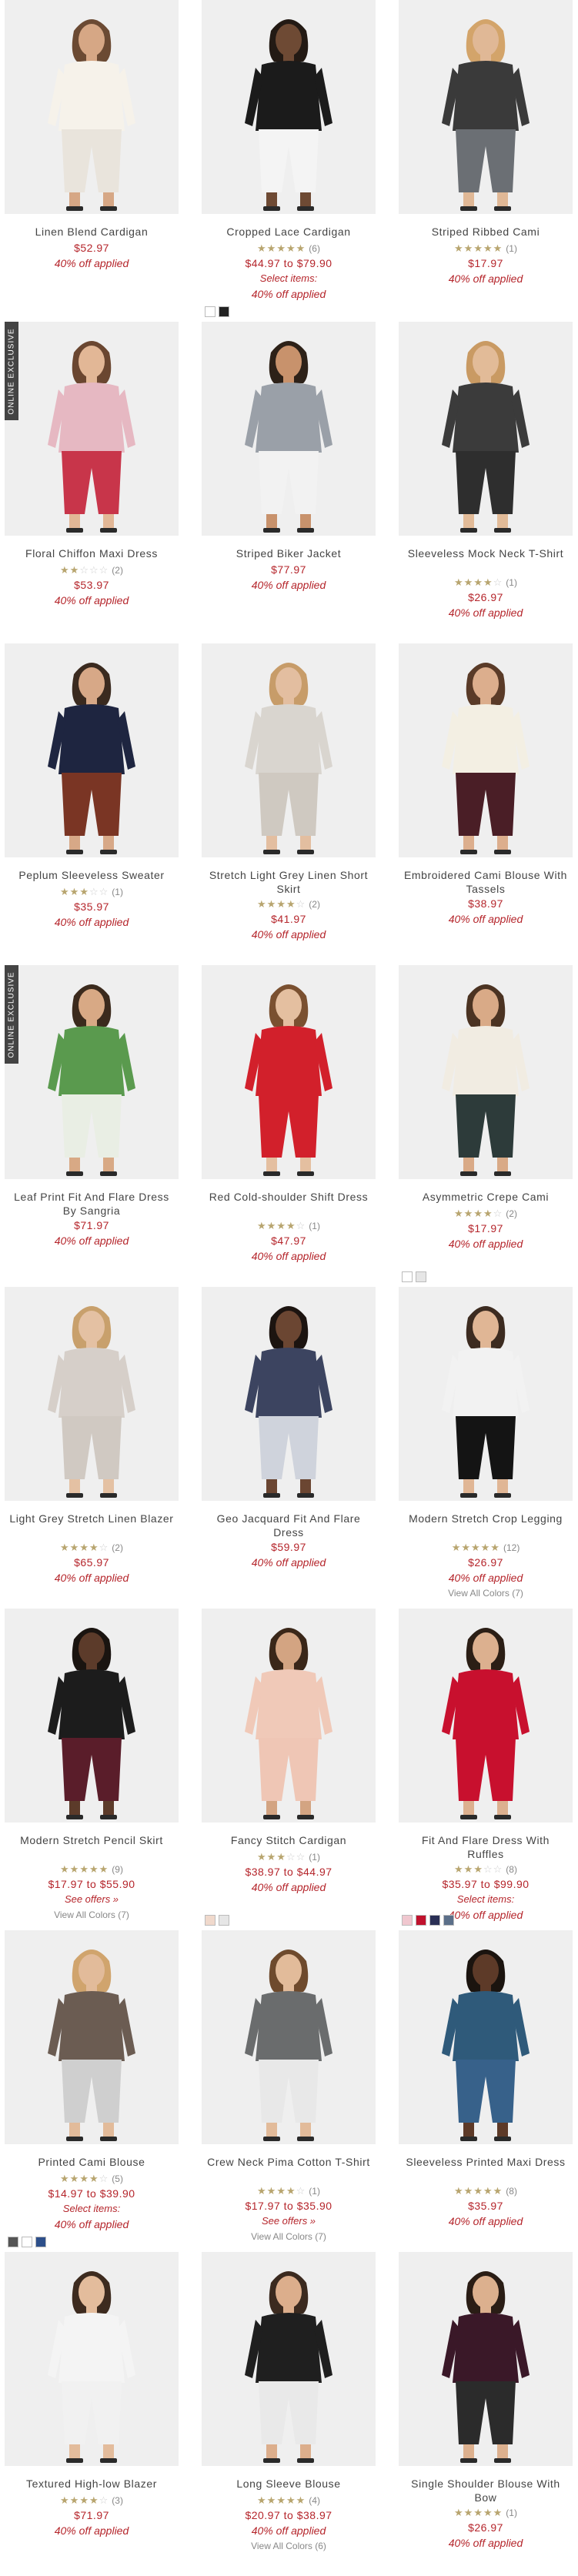 The image size is (578, 2576). What do you see at coordinates (118, 1869) in the screenshot?
I see `review-count: (9)` at bounding box center [118, 1869].